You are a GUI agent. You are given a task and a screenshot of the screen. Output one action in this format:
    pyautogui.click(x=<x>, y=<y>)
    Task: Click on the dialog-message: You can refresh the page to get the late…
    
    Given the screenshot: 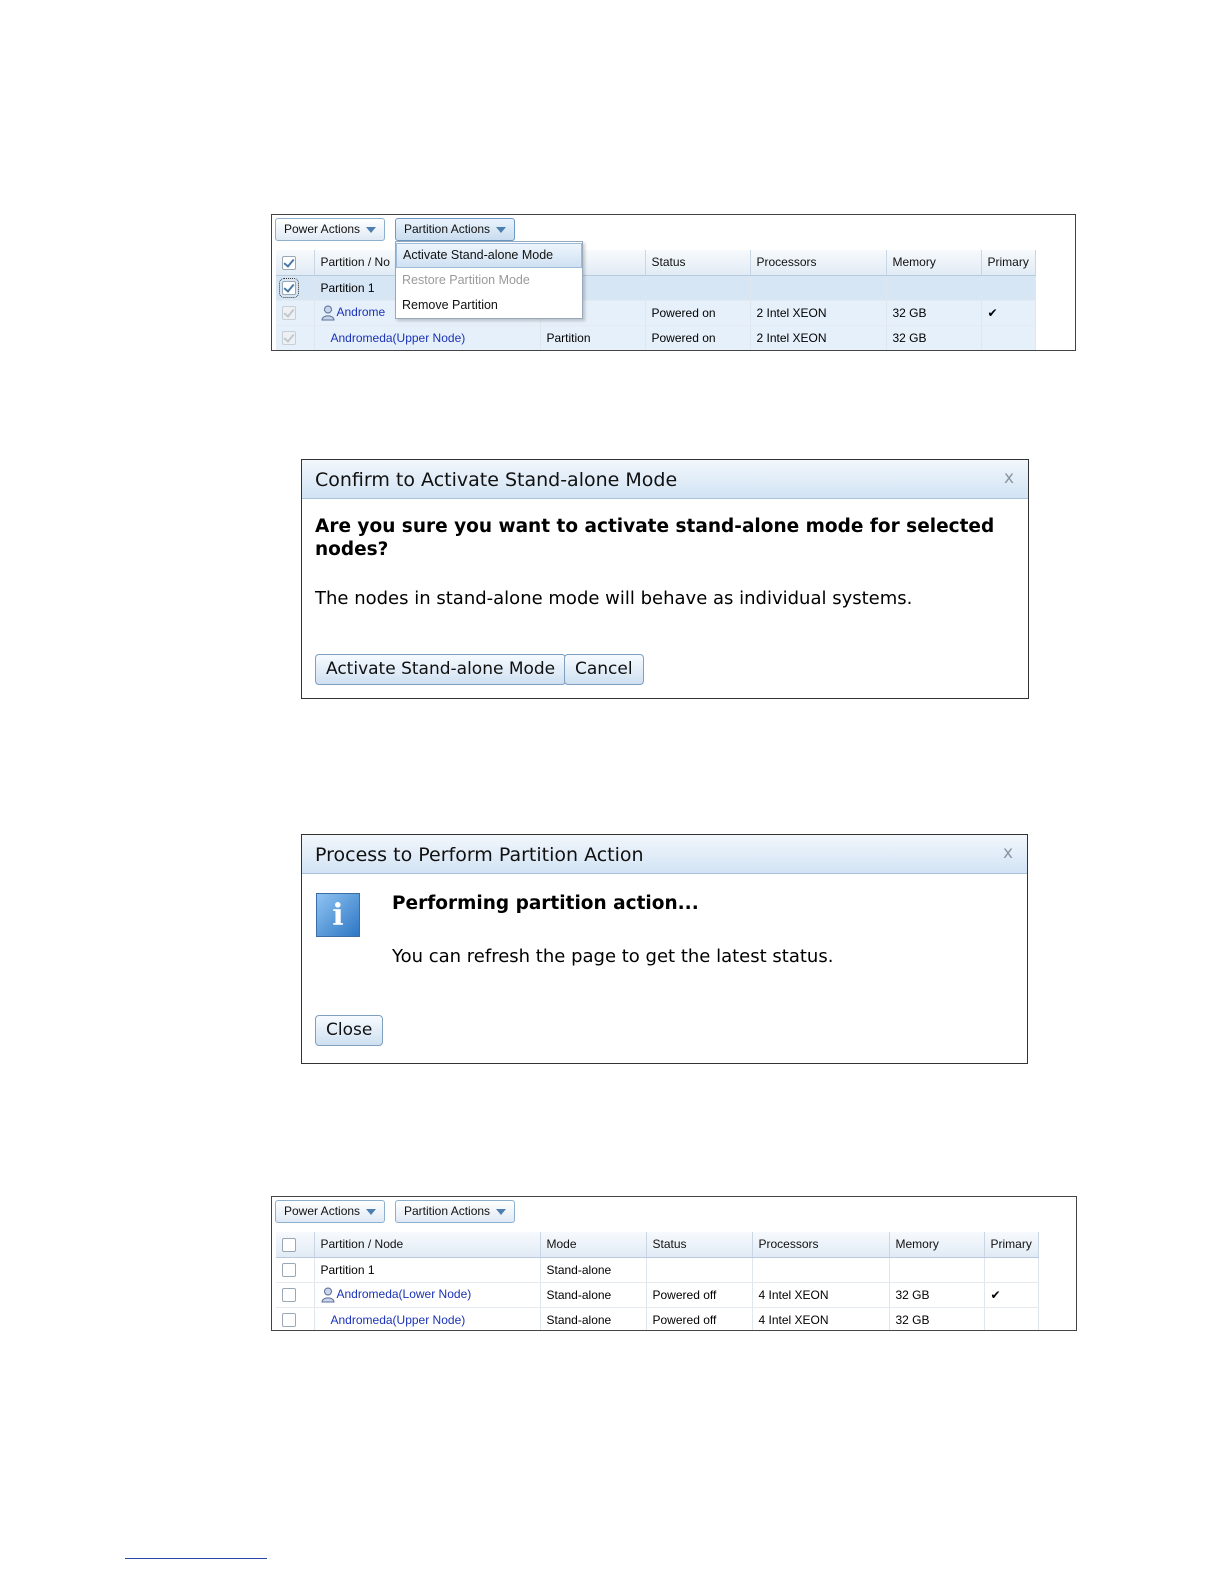 What is the action you would take?
    pyautogui.click(x=613, y=956)
    